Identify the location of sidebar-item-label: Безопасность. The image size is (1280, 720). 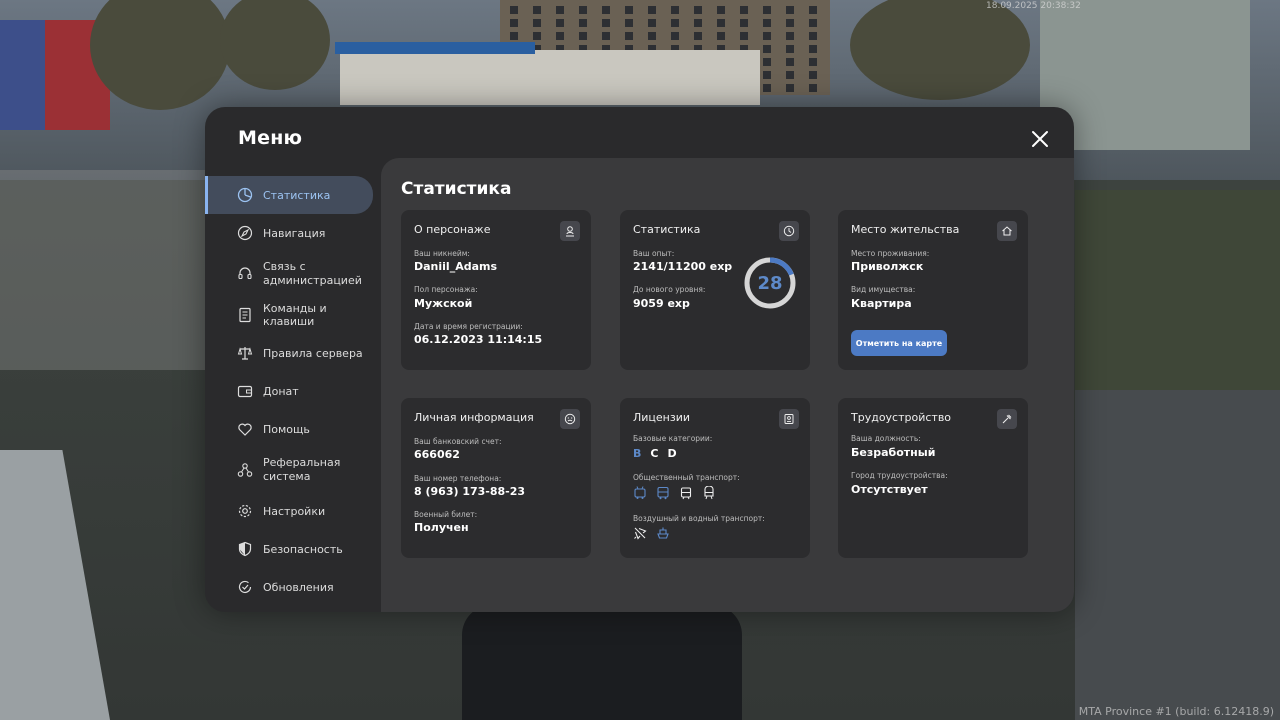
(303, 549).